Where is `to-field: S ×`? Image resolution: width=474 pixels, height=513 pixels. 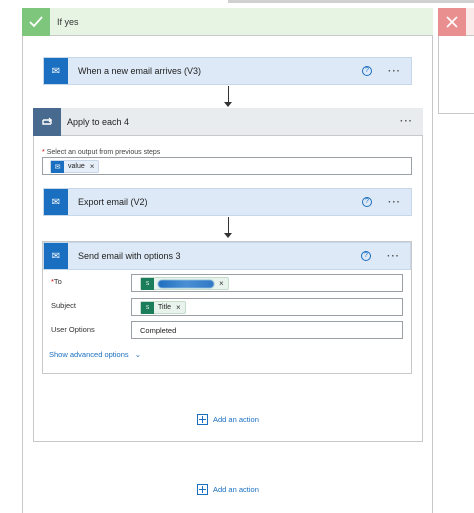 to-field: S × is located at coordinates (267, 283).